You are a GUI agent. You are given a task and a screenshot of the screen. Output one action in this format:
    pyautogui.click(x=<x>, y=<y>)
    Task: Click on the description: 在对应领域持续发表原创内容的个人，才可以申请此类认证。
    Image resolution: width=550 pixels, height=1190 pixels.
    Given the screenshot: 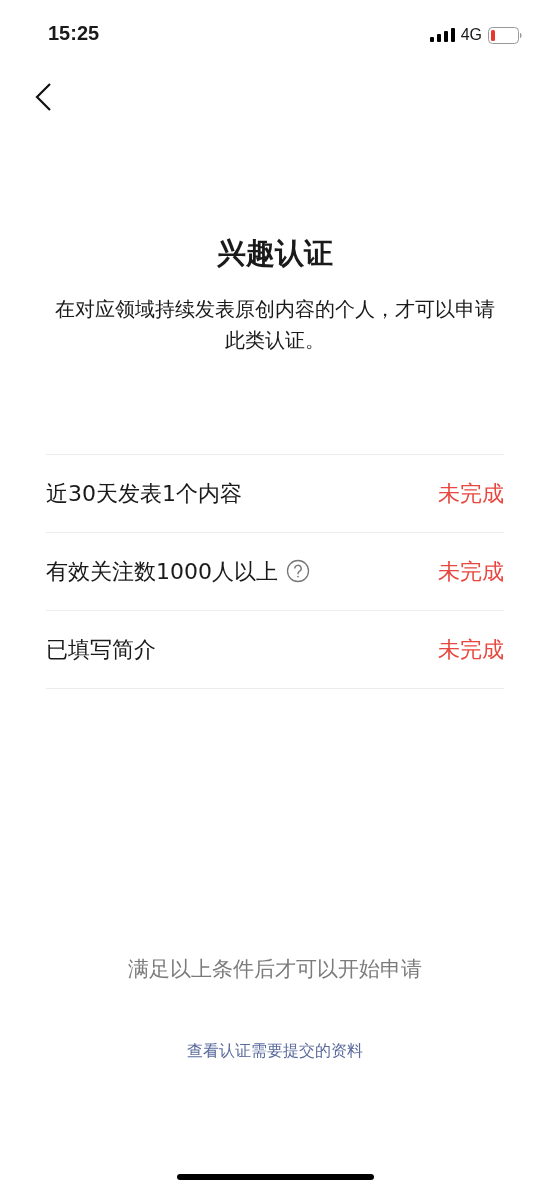 What is the action you would take?
    pyautogui.click(x=275, y=324)
    